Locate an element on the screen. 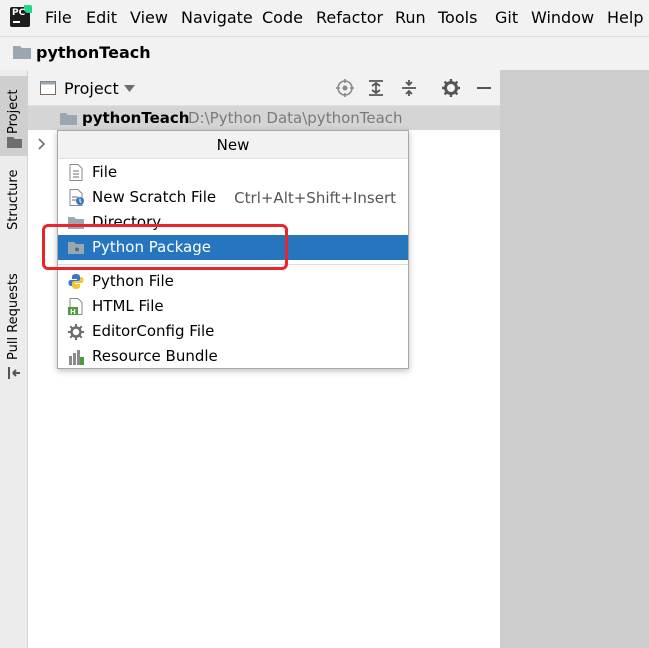 This screenshot has width=649, height=648. menu-item-html-file: H HTML File is located at coordinates (233, 306).